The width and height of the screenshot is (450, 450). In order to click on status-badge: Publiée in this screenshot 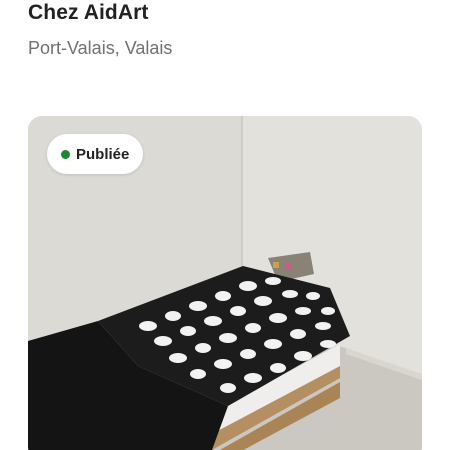, I will do `click(95, 154)`.